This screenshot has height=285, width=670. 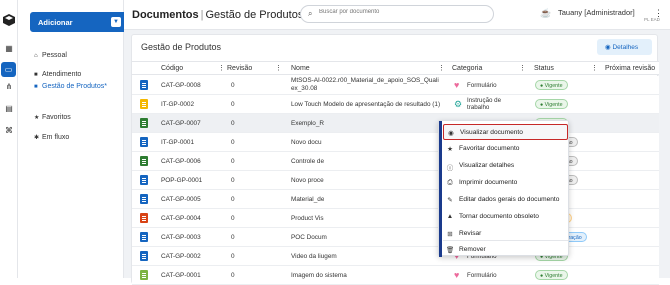 What do you see at coordinates (36, 56) in the screenshot?
I see `home-icon: ⌂` at bounding box center [36, 56].